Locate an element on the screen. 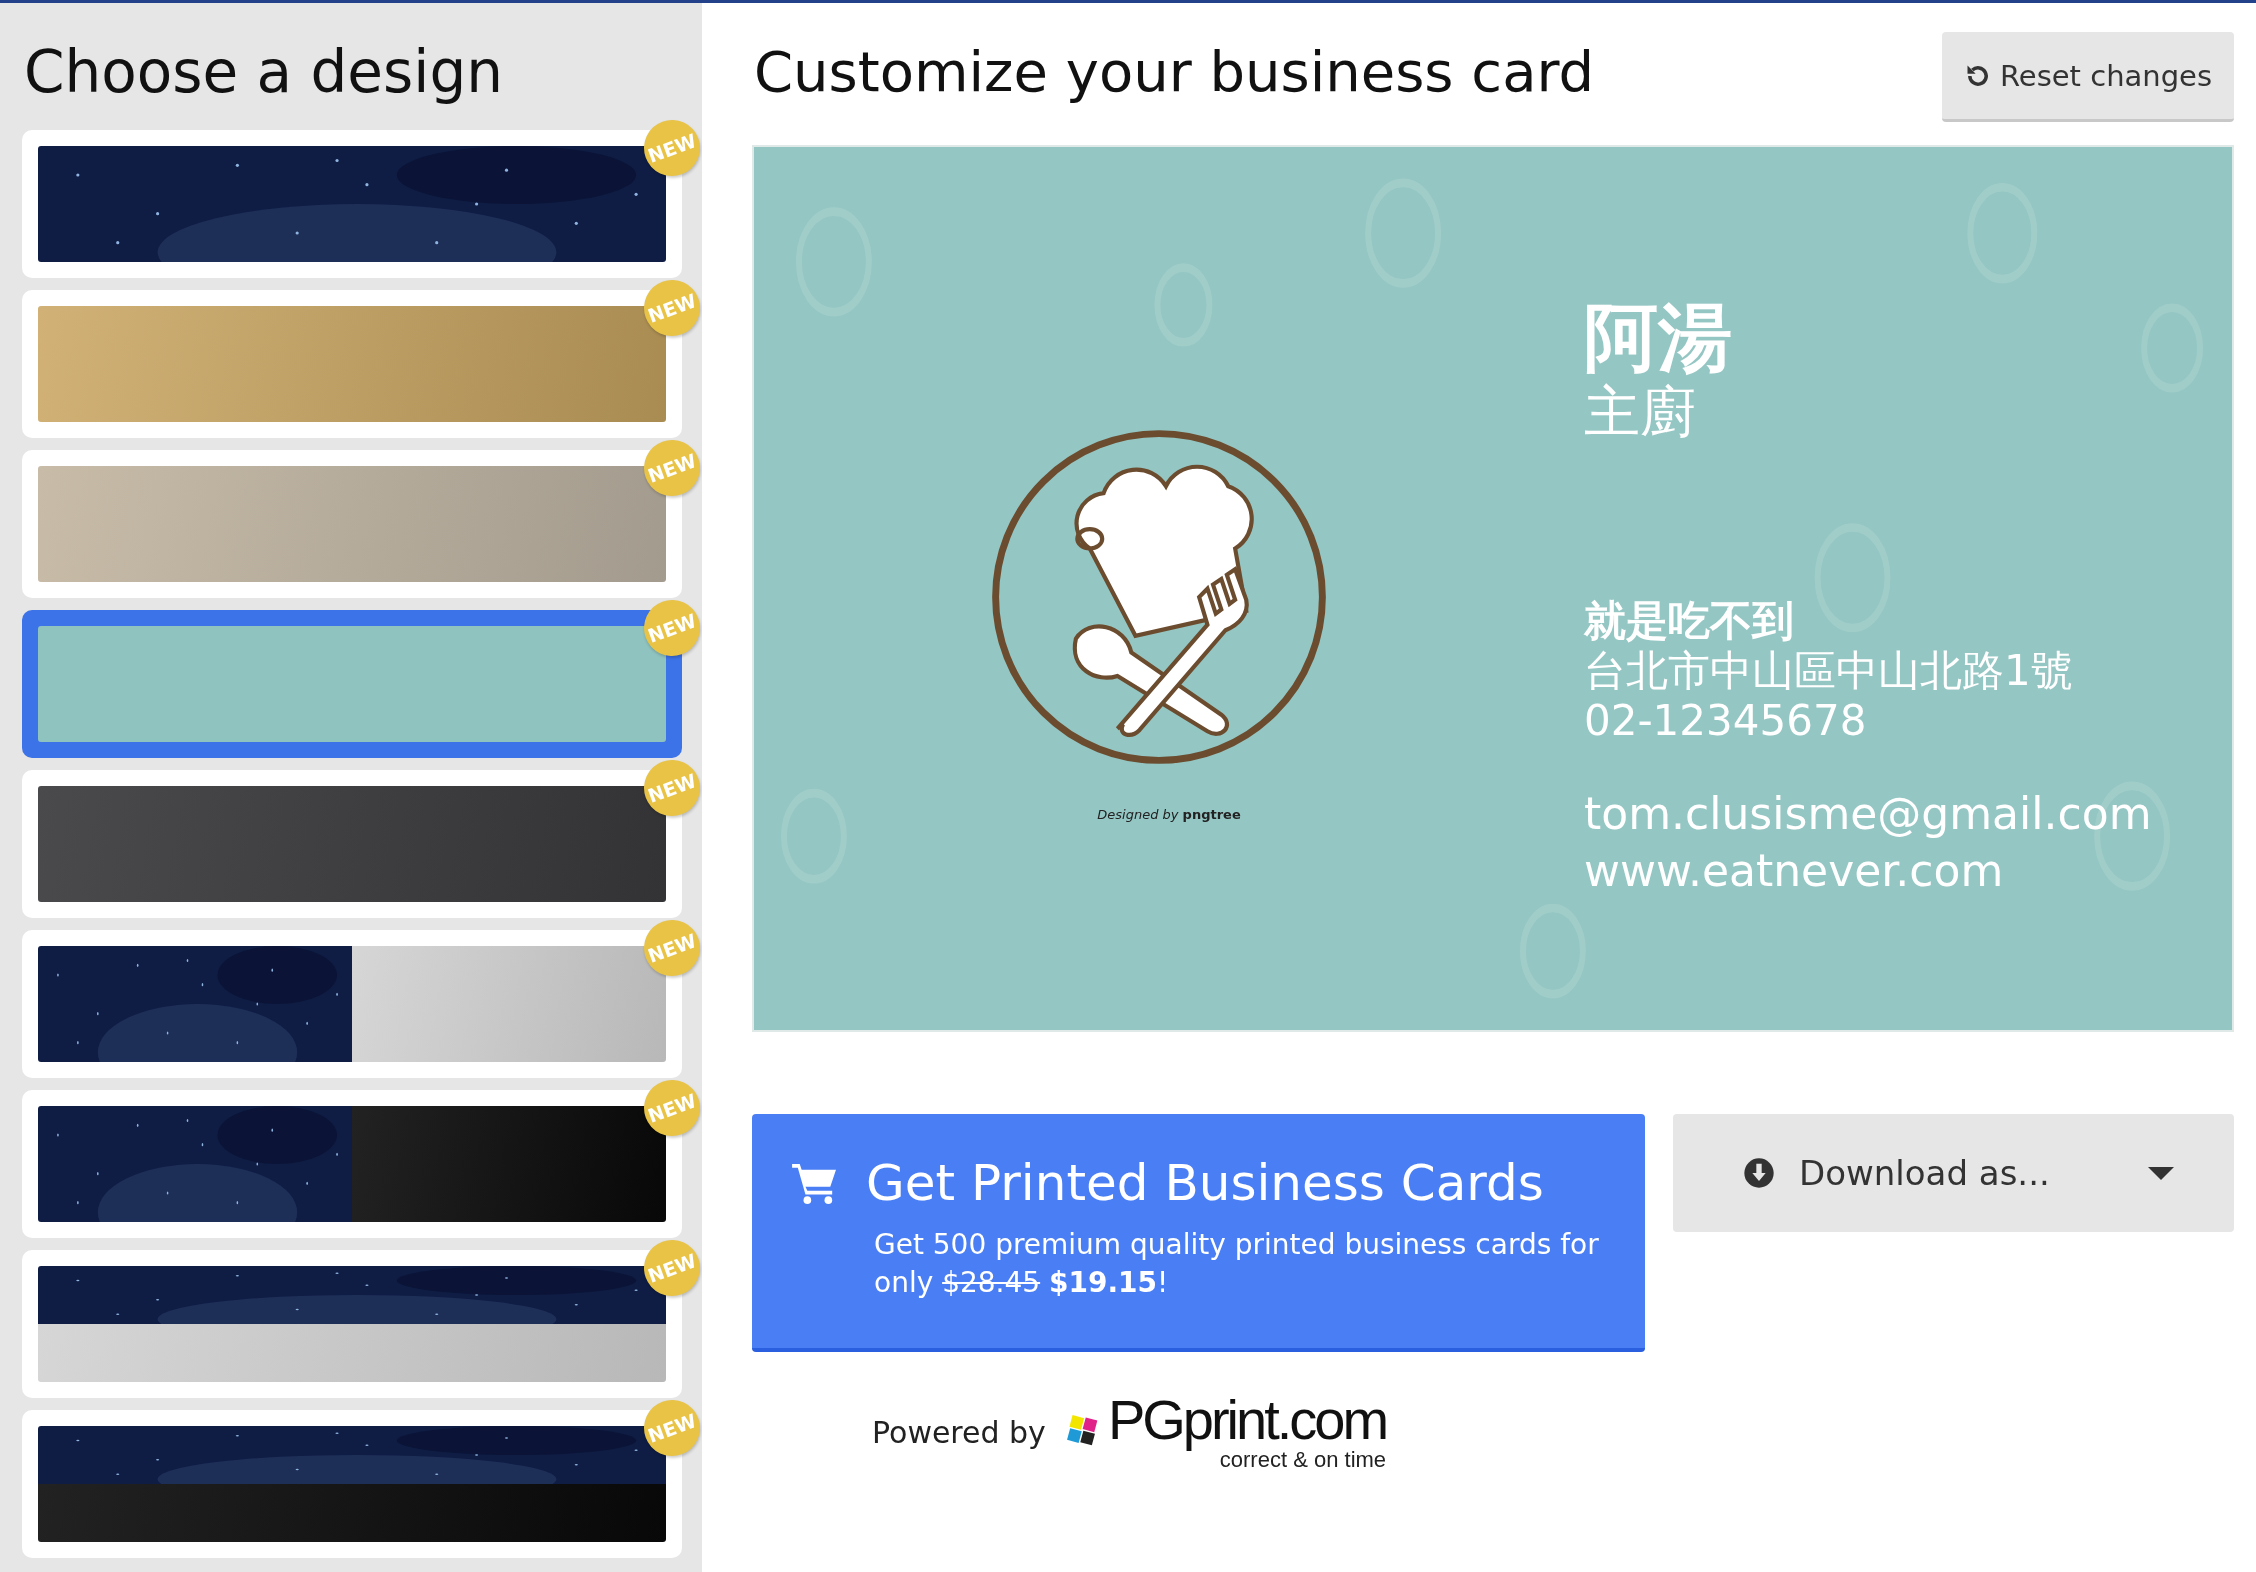 Image resolution: width=2256 pixels, height=1572 pixels. card-address: 台北市中山區中山北路1號 is located at coordinates (1829, 671).